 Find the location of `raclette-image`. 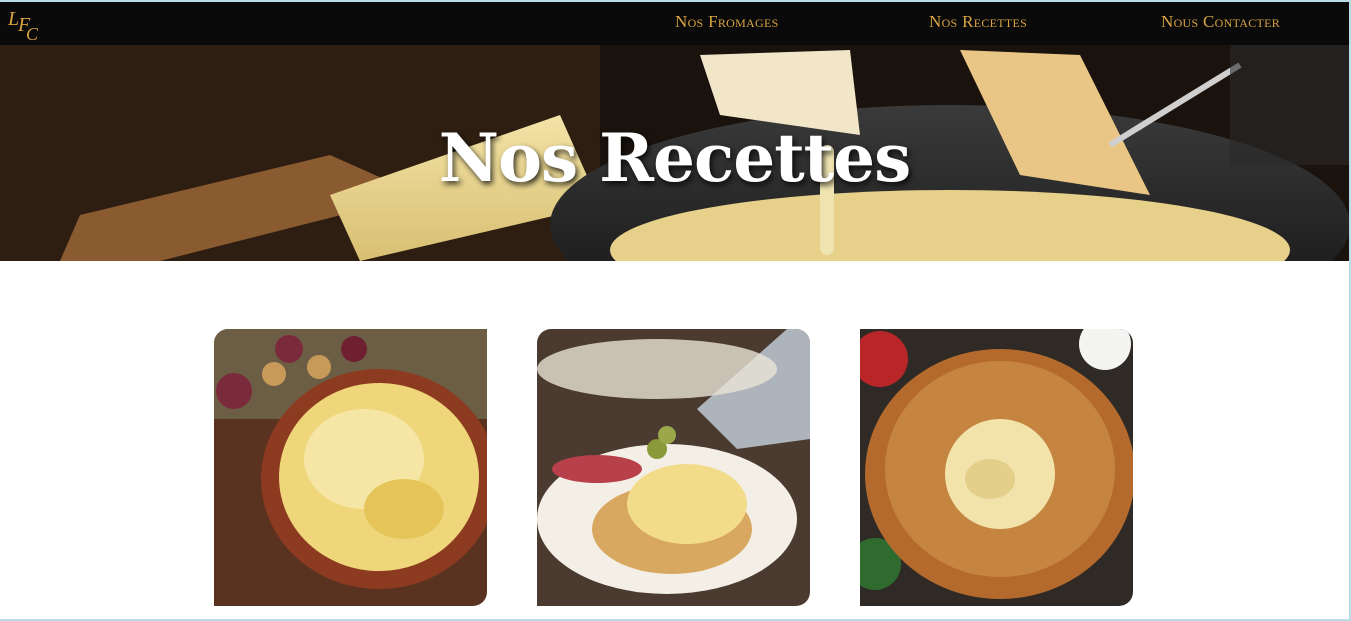

raclette-image is located at coordinates (673, 467).